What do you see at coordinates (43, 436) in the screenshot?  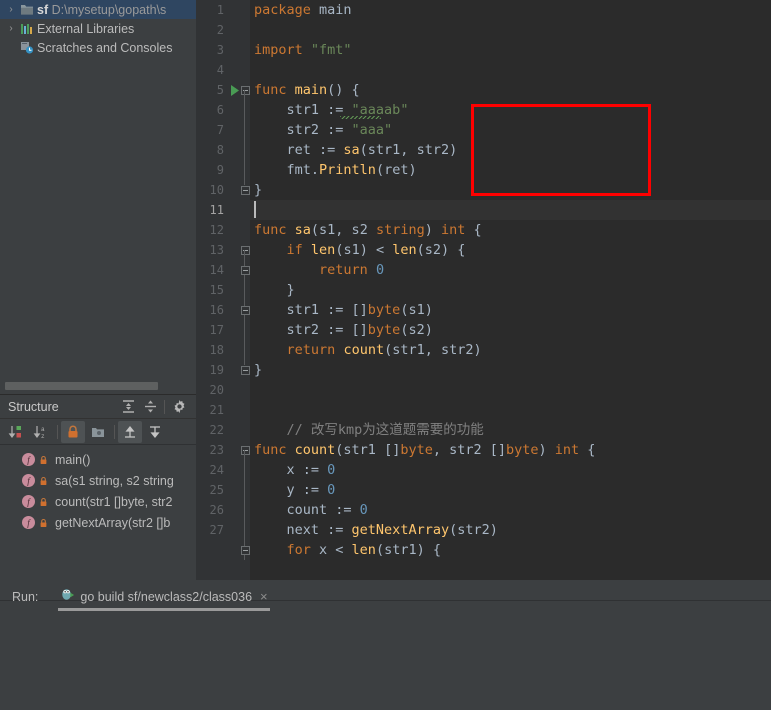 I see `svg-text: z` at bounding box center [43, 436].